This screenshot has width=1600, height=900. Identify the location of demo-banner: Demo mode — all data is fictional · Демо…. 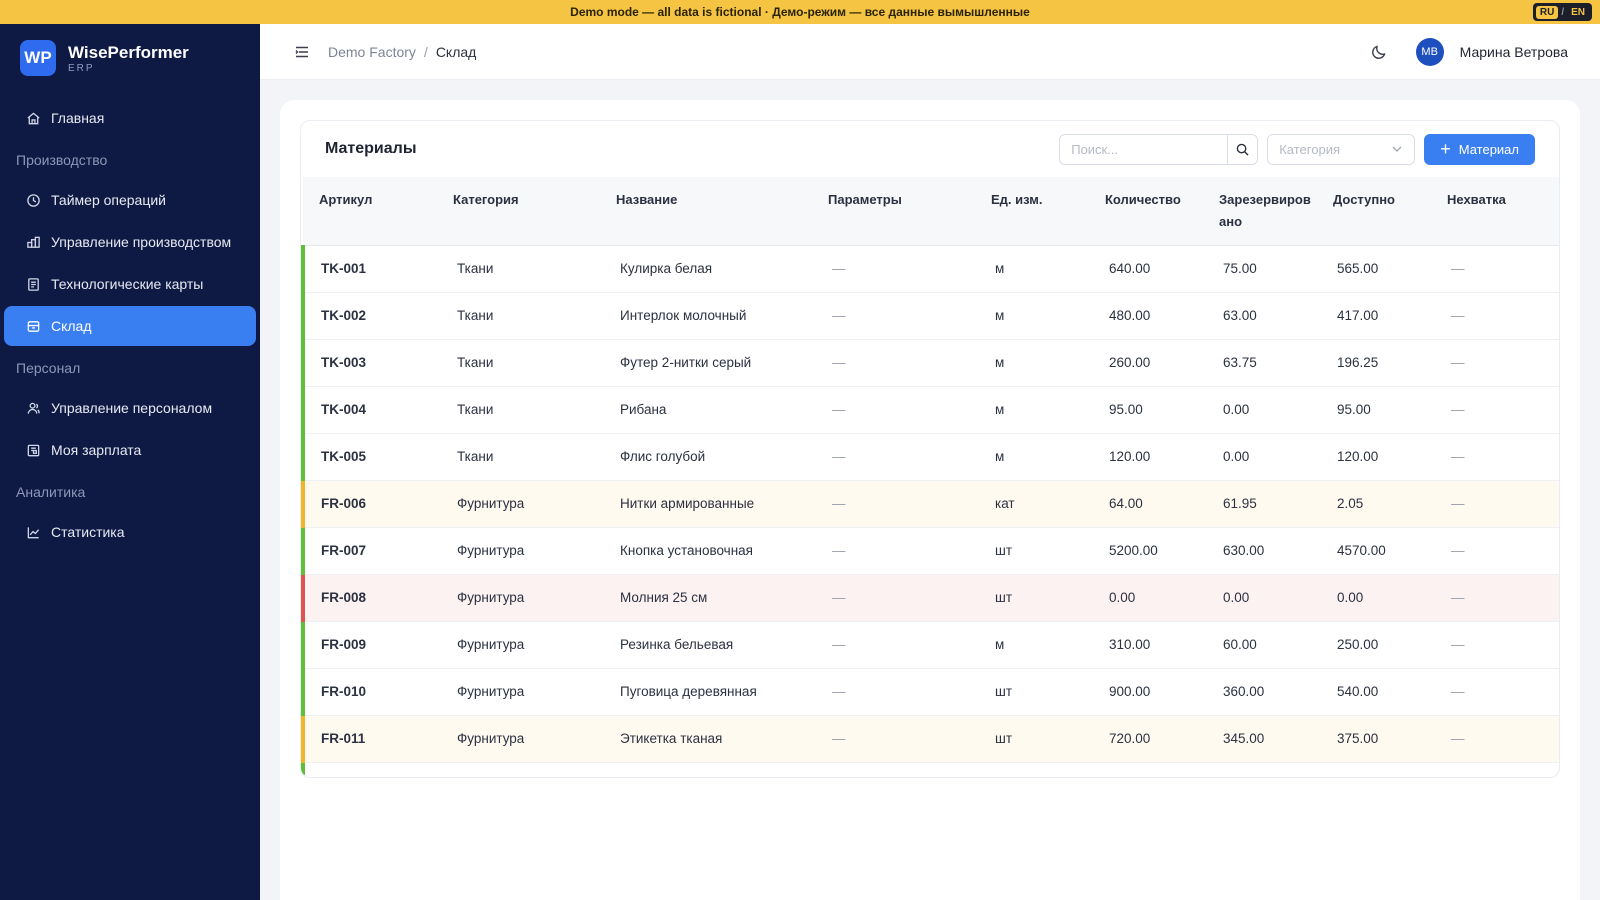
(800, 12).